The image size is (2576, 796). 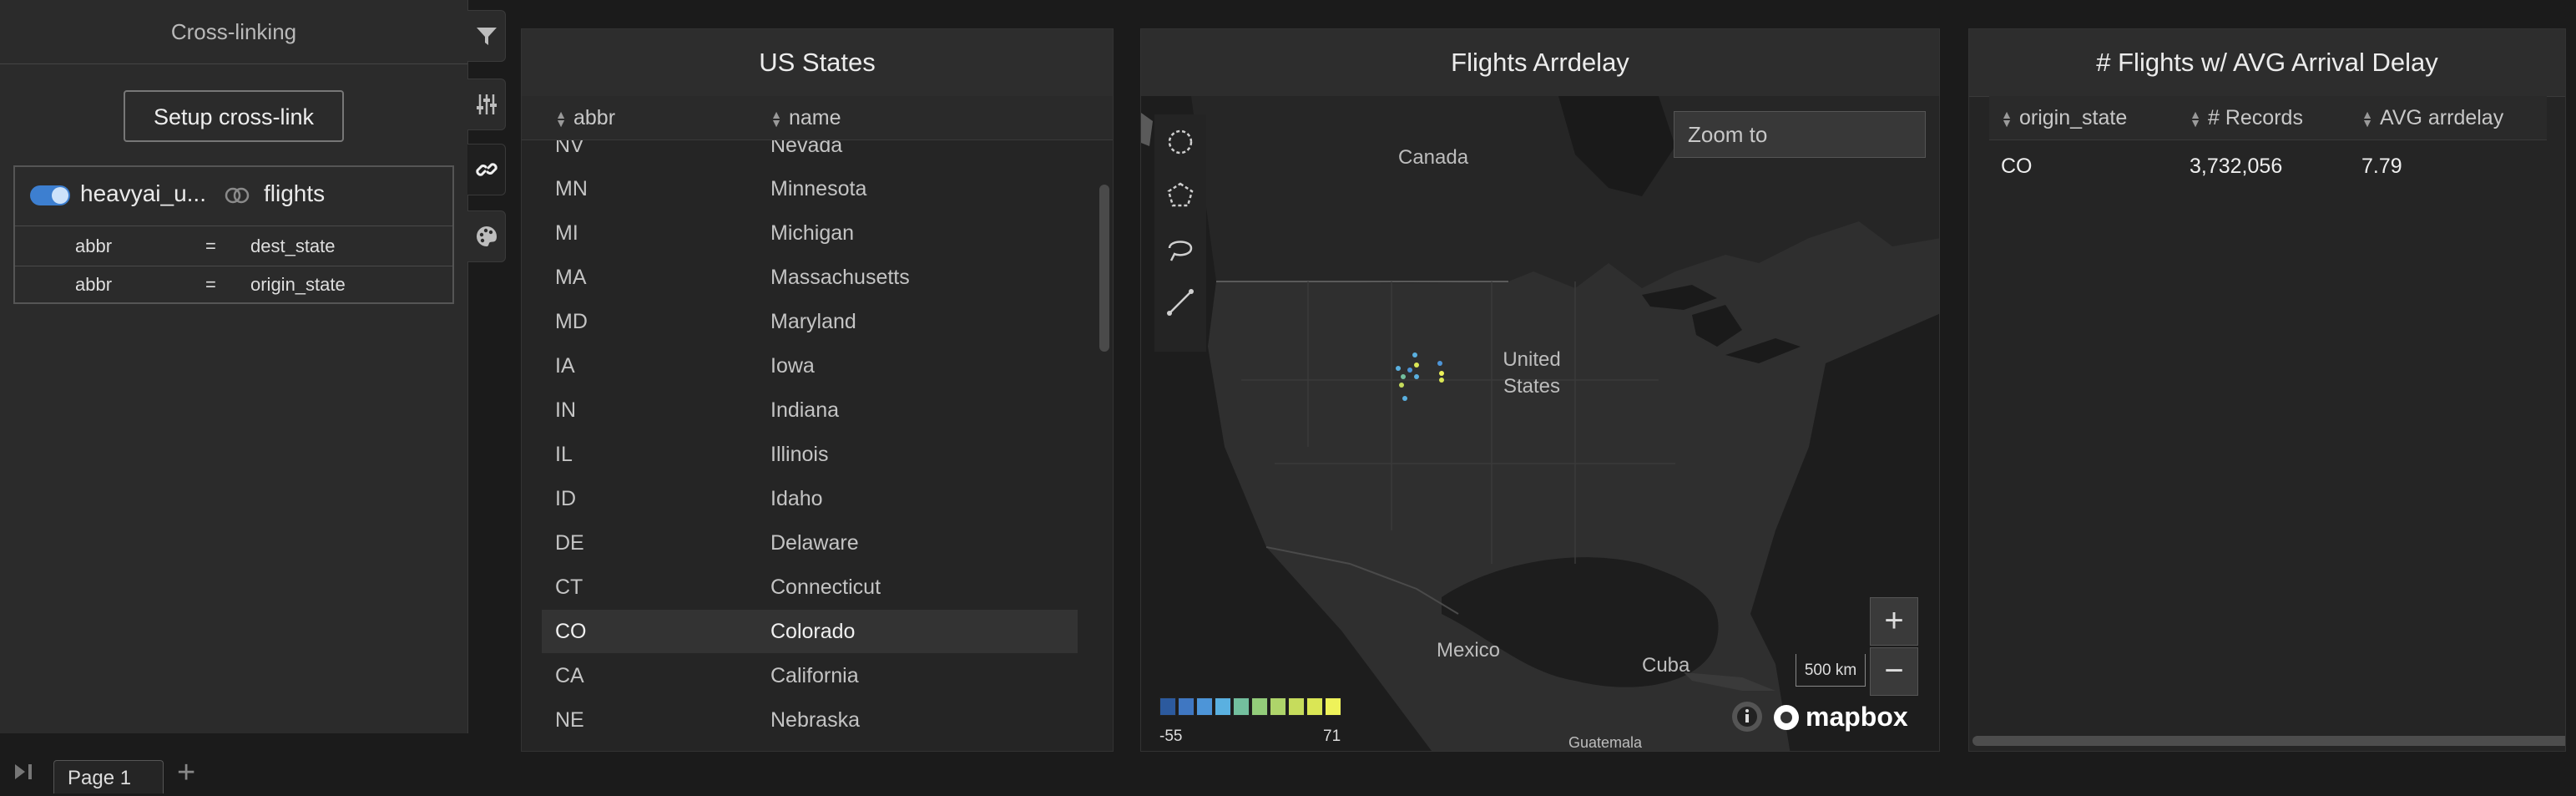 I want to click on table-row: CO 3,732,056 7.79, so click(x=2268, y=166).